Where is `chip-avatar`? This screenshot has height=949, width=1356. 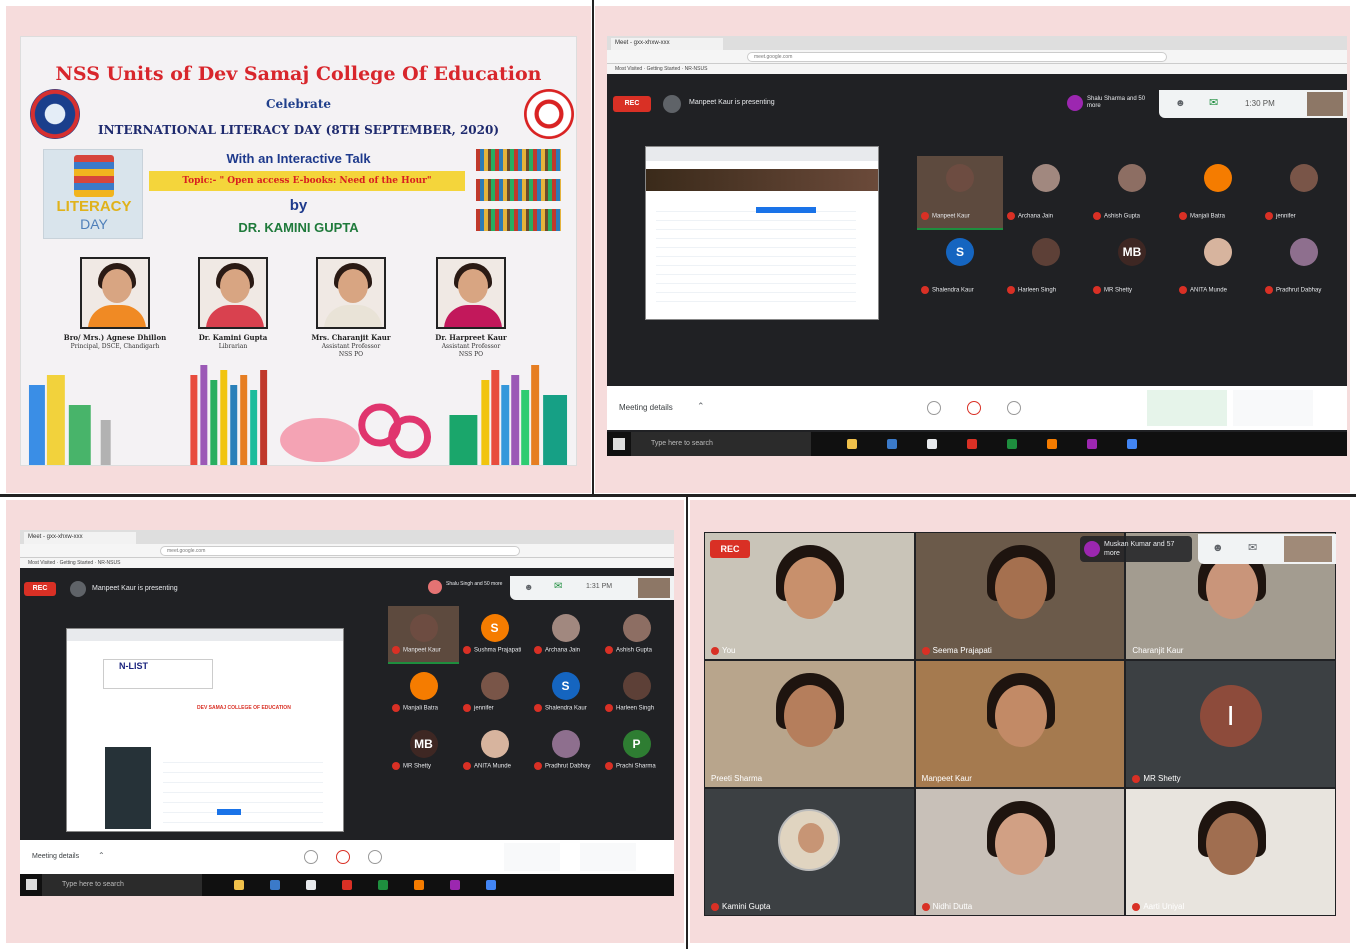 chip-avatar is located at coordinates (1092, 549).